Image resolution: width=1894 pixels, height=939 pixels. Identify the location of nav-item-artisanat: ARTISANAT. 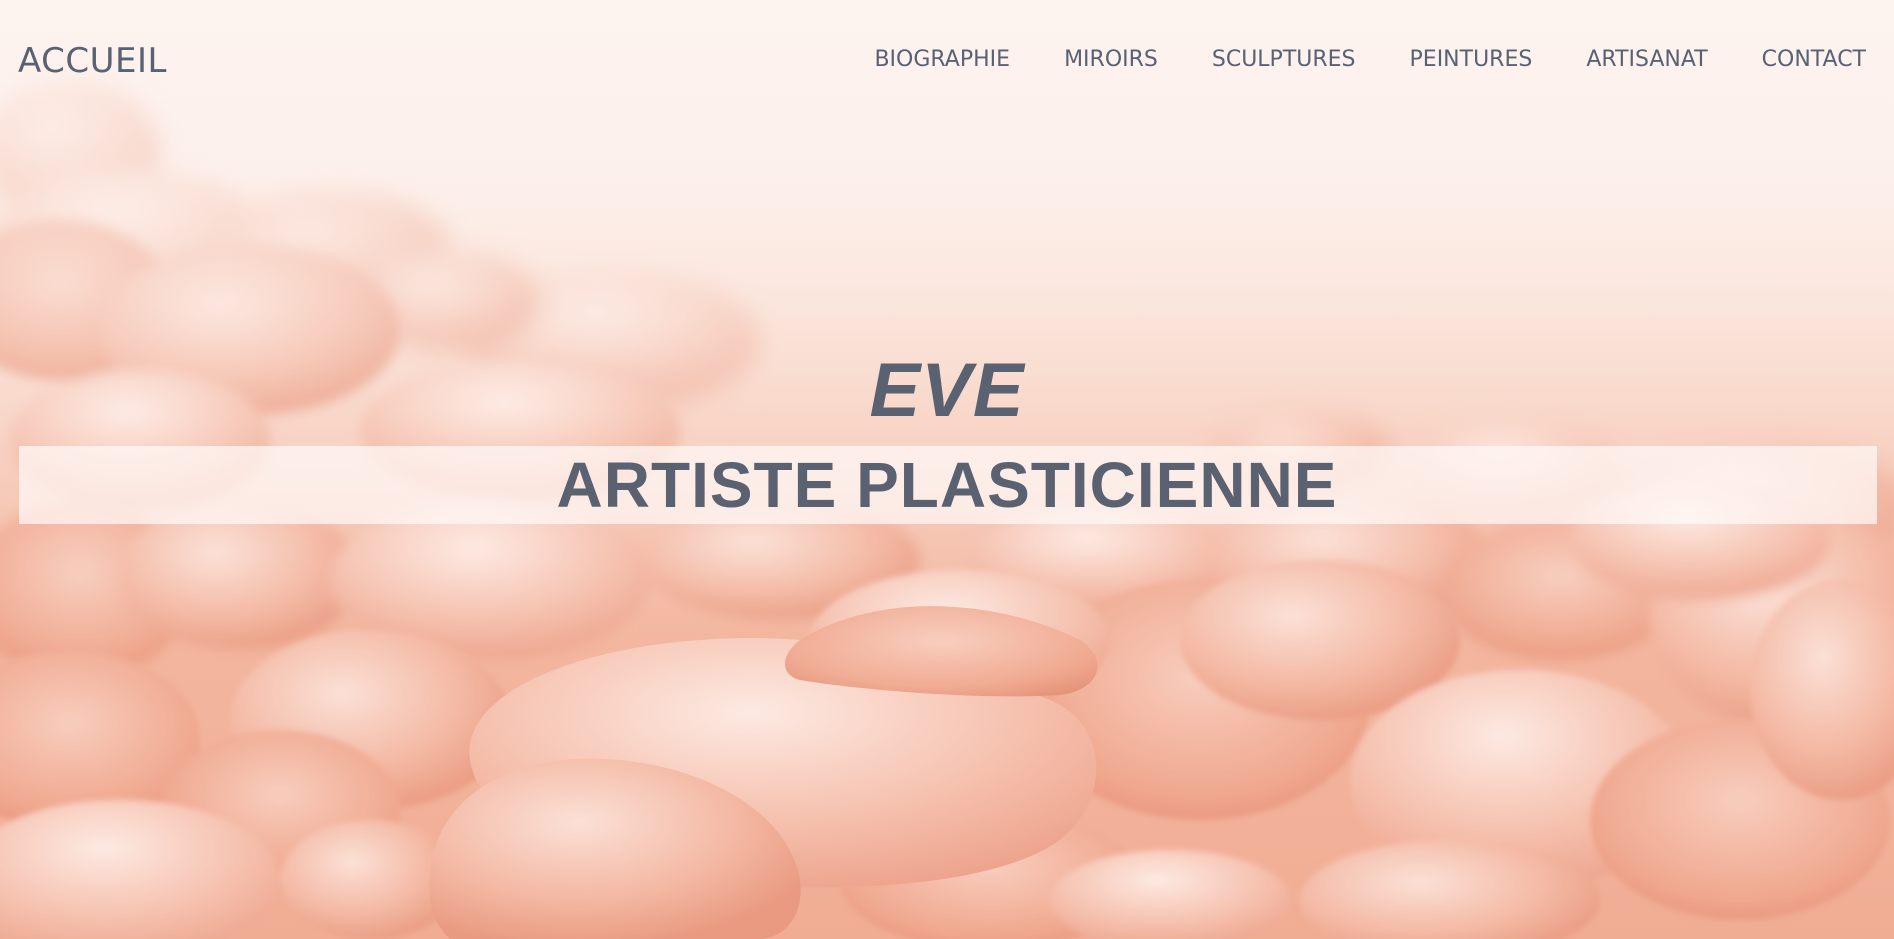
(1646, 60).